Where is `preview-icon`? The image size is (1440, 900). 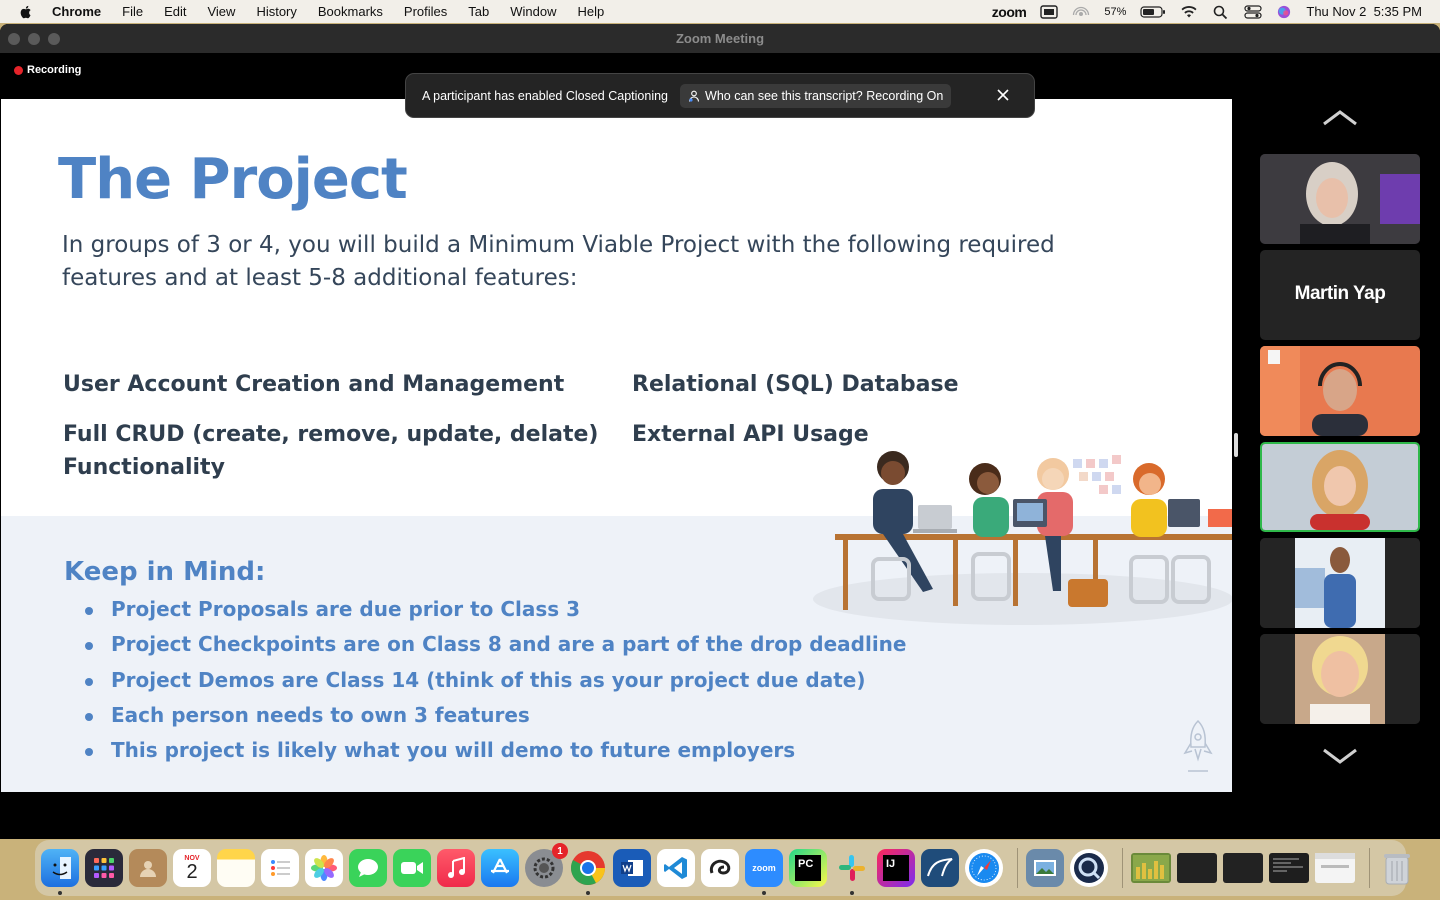
preview-icon is located at coordinates (1045, 868).